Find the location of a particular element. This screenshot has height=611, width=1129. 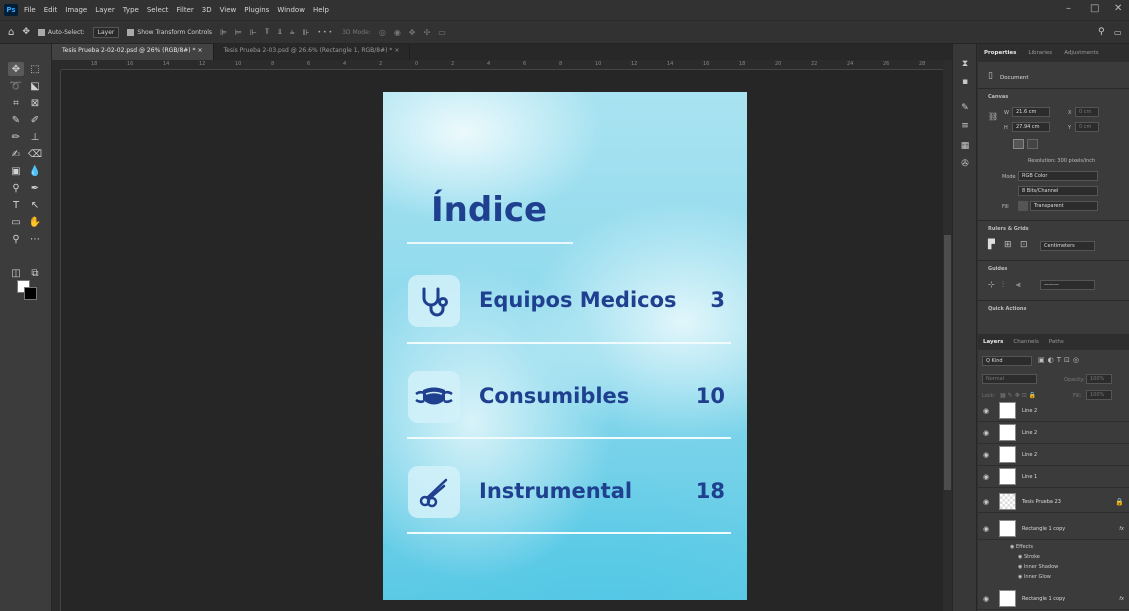

ruler-corner is located at coordinates (56, 65).